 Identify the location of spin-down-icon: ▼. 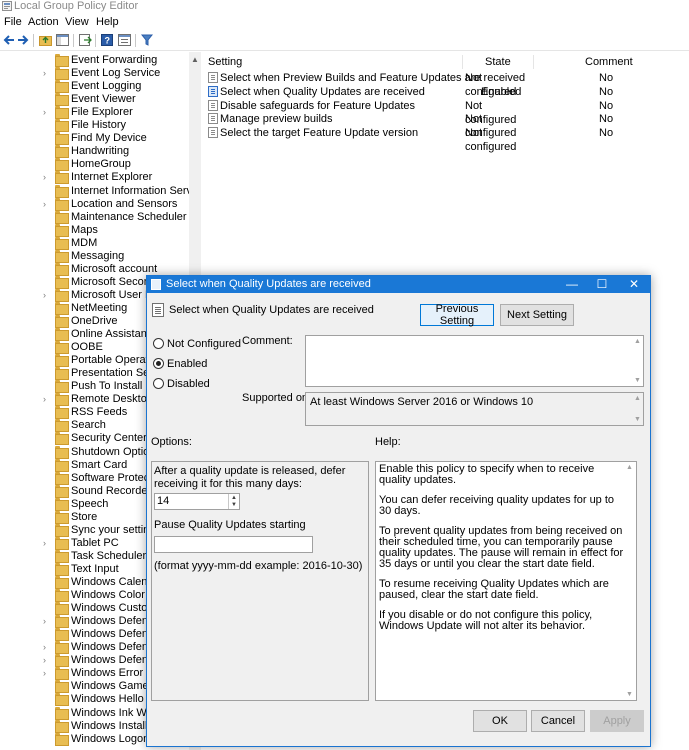
(234, 505).